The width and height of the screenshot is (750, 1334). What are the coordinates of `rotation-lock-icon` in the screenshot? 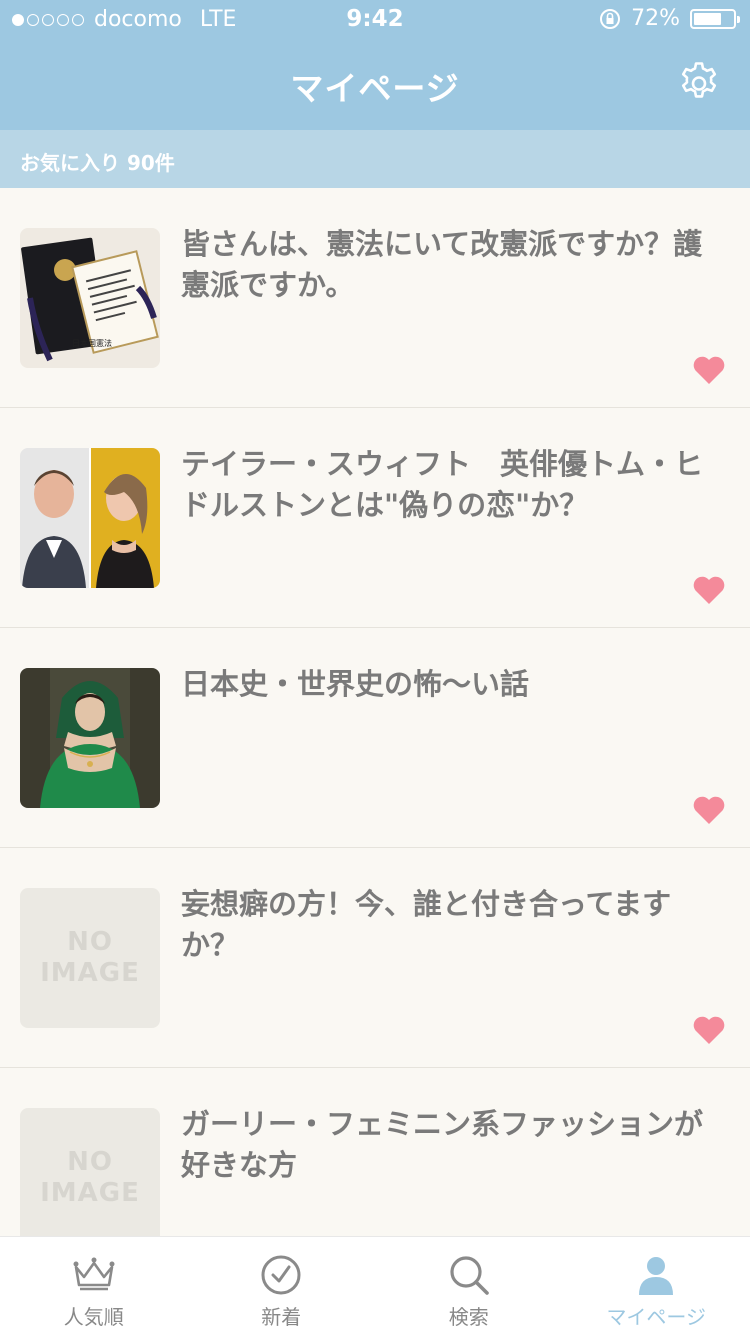 It's located at (610, 18).